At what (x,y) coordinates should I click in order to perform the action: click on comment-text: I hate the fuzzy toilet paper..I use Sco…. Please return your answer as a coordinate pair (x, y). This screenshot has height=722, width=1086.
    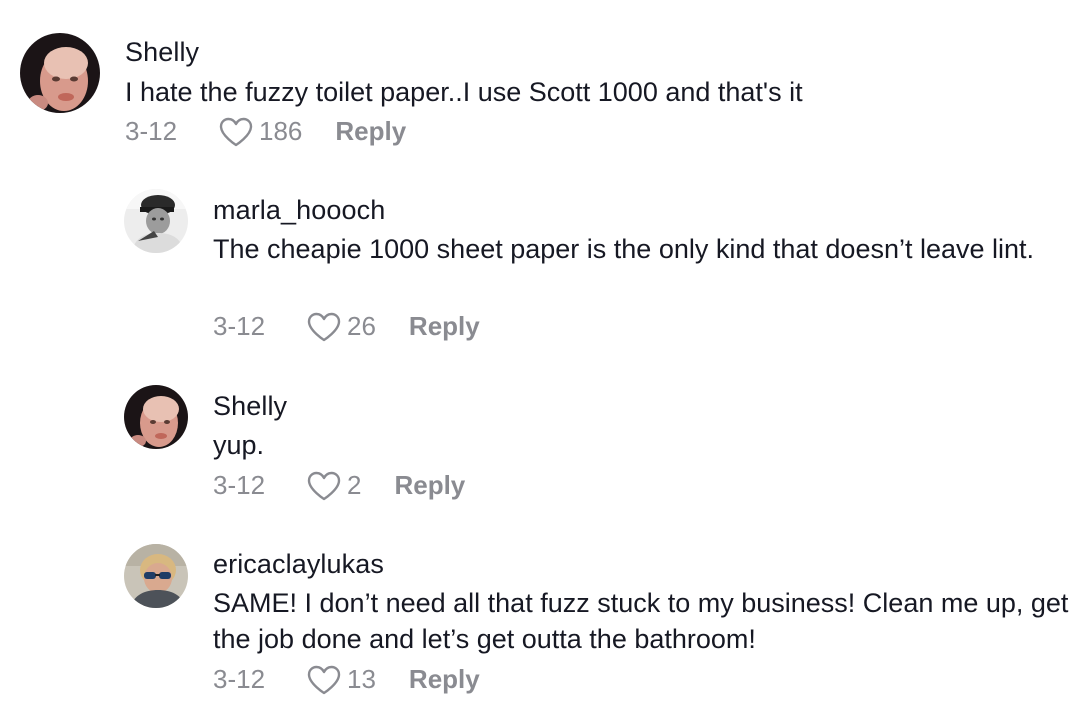
    Looking at the image, I should click on (464, 92).